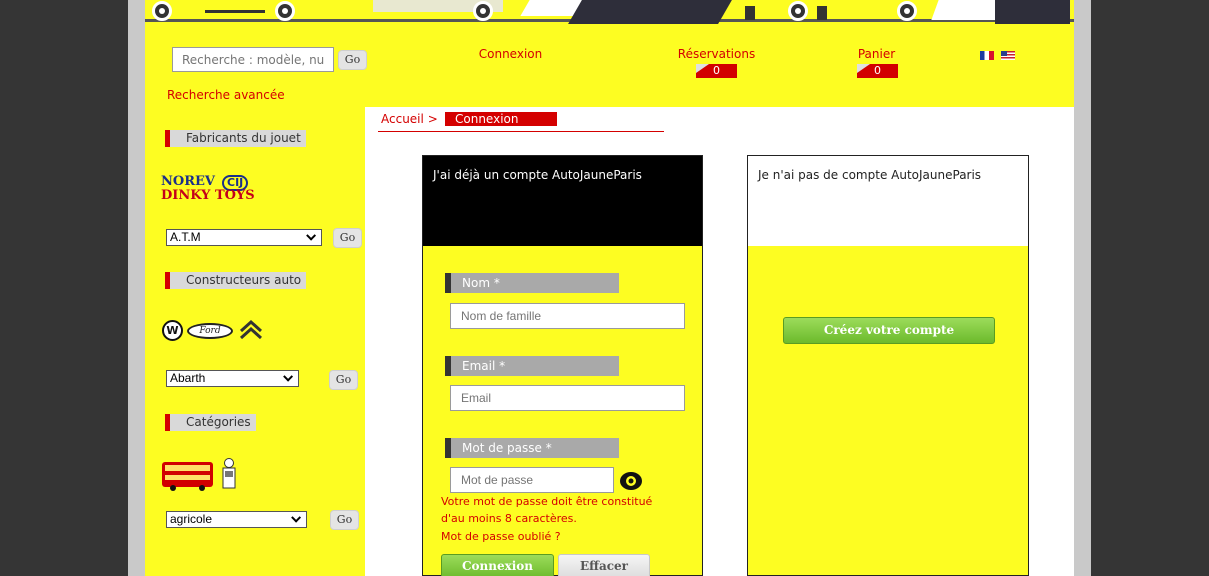 This screenshot has width=1209, height=576. What do you see at coordinates (716, 54) in the screenshot?
I see `nav-reservations-link: Réservations` at bounding box center [716, 54].